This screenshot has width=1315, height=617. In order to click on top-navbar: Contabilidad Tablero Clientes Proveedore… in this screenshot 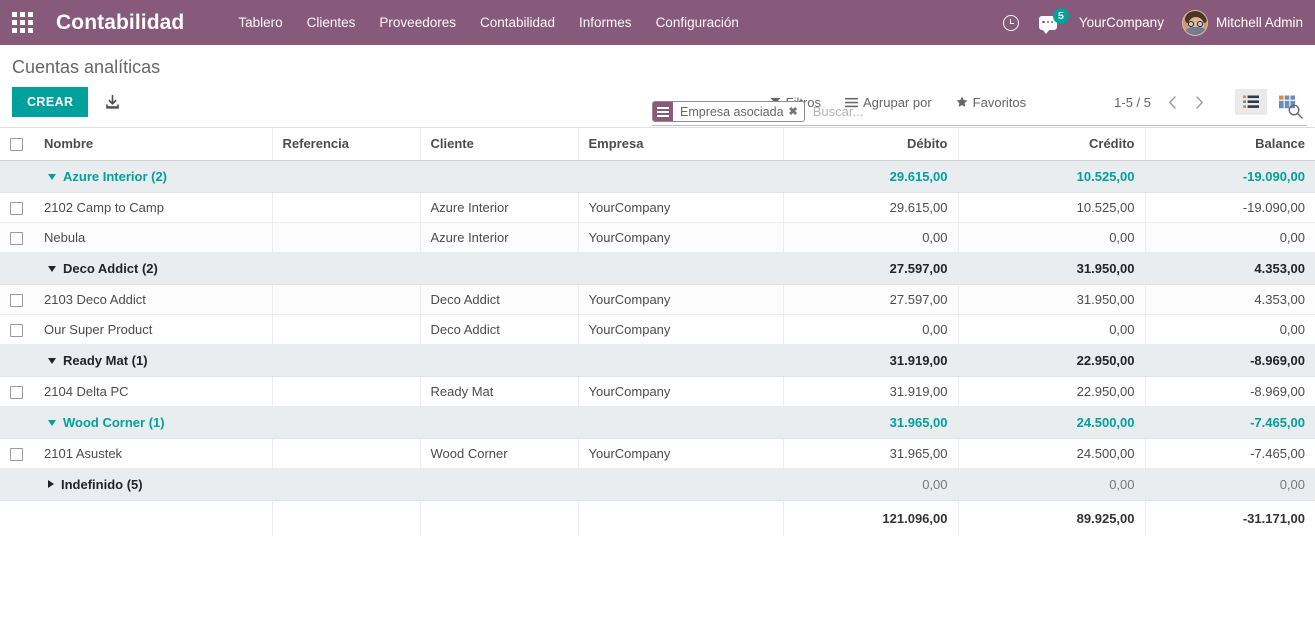, I will do `click(657, 22)`.